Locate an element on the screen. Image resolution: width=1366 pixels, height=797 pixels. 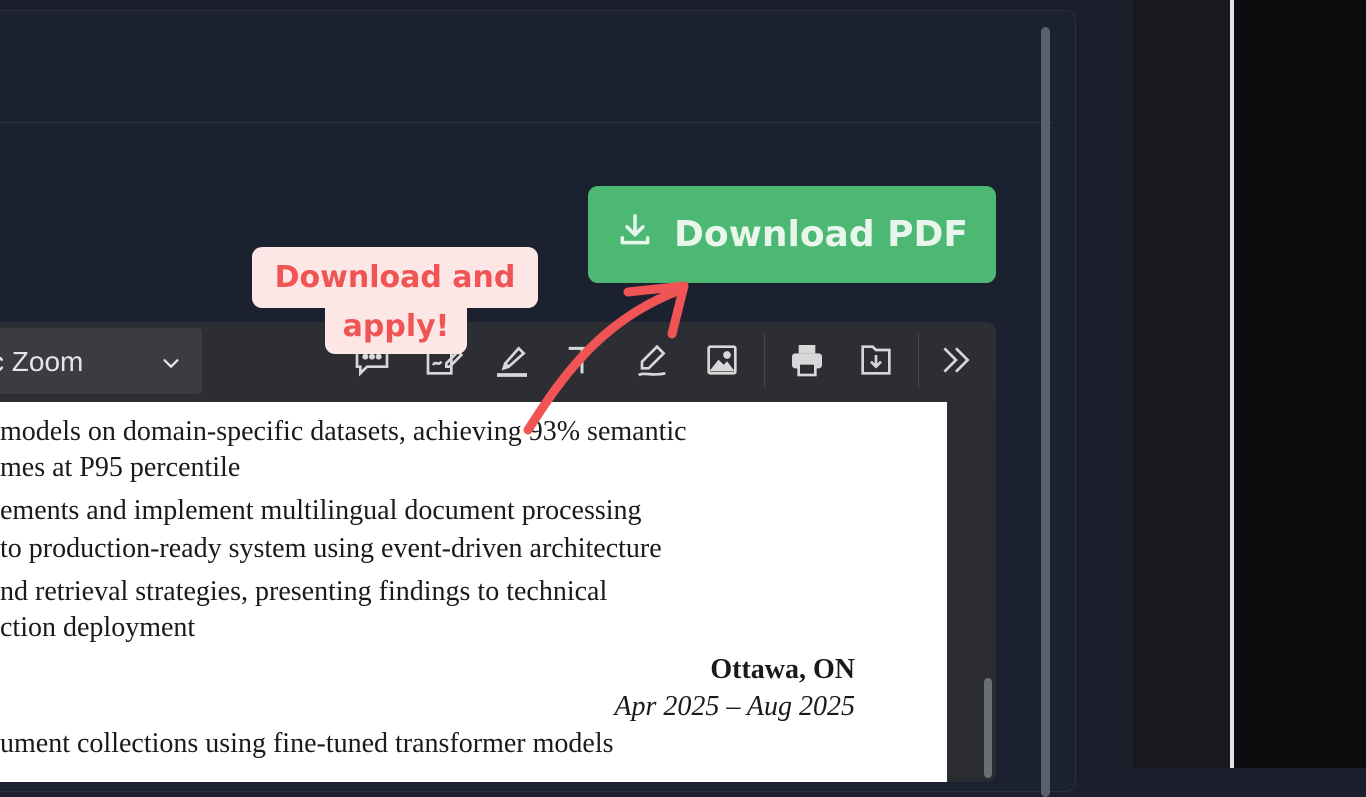
callout-line2: apply! is located at coordinates (396, 326).